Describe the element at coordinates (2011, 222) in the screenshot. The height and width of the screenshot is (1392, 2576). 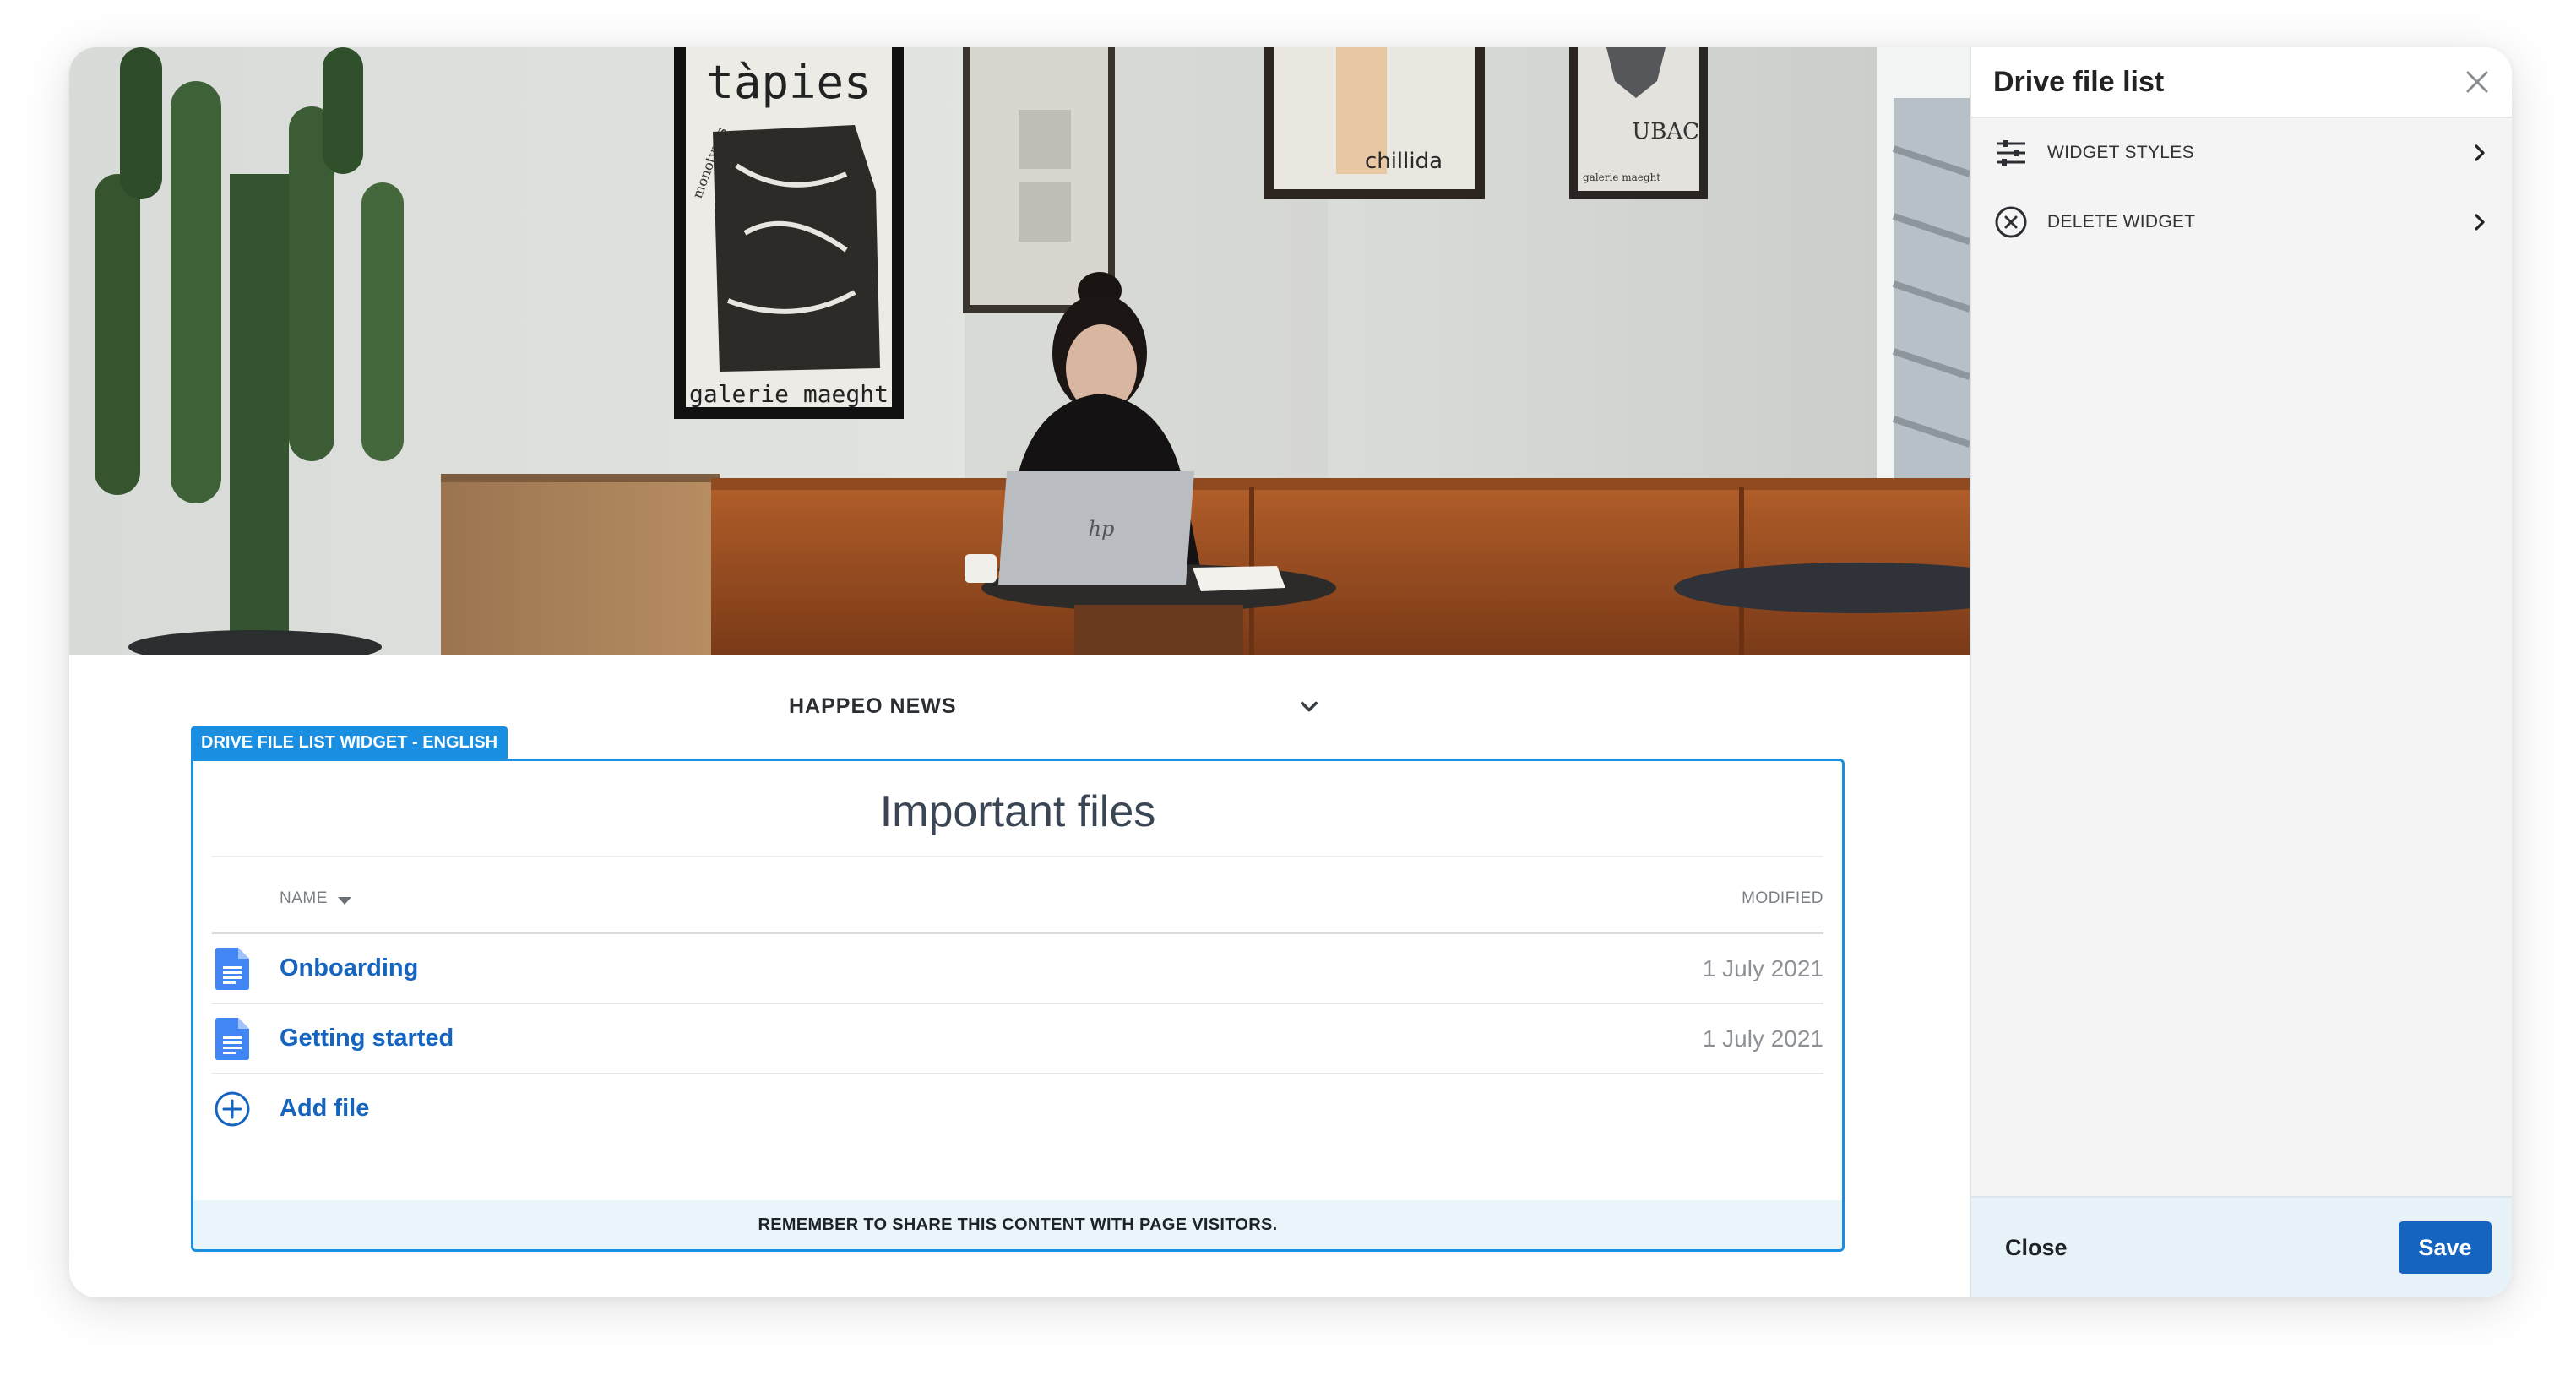
I see `close-circle-icon` at that location.